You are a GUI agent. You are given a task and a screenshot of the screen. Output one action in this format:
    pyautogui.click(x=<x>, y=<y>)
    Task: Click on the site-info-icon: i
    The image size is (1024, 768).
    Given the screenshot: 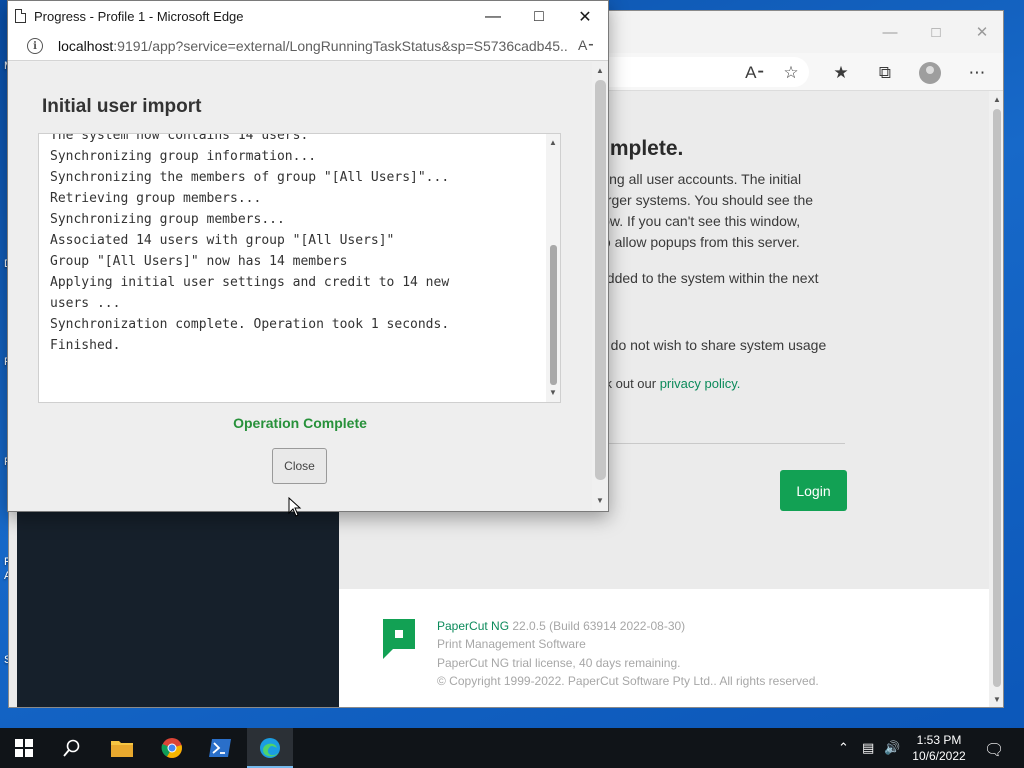 What is the action you would take?
    pyautogui.click(x=35, y=46)
    